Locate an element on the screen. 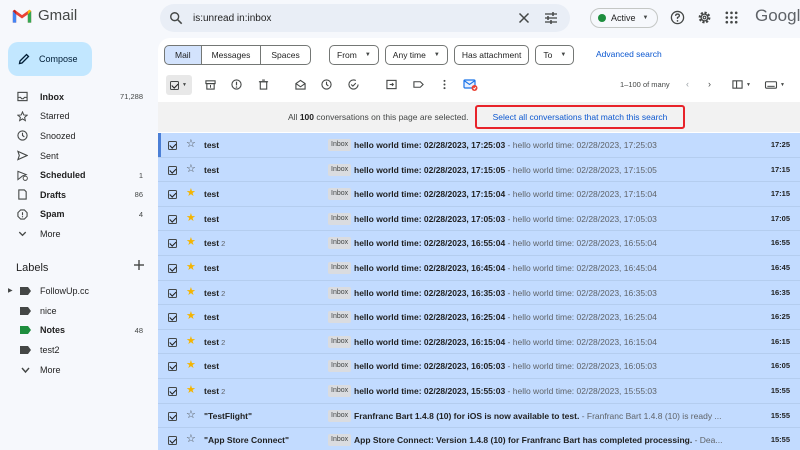 This screenshot has width=800, height=450. sidebar-item-scheduled: Scheduled 1 is located at coordinates (75, 175).